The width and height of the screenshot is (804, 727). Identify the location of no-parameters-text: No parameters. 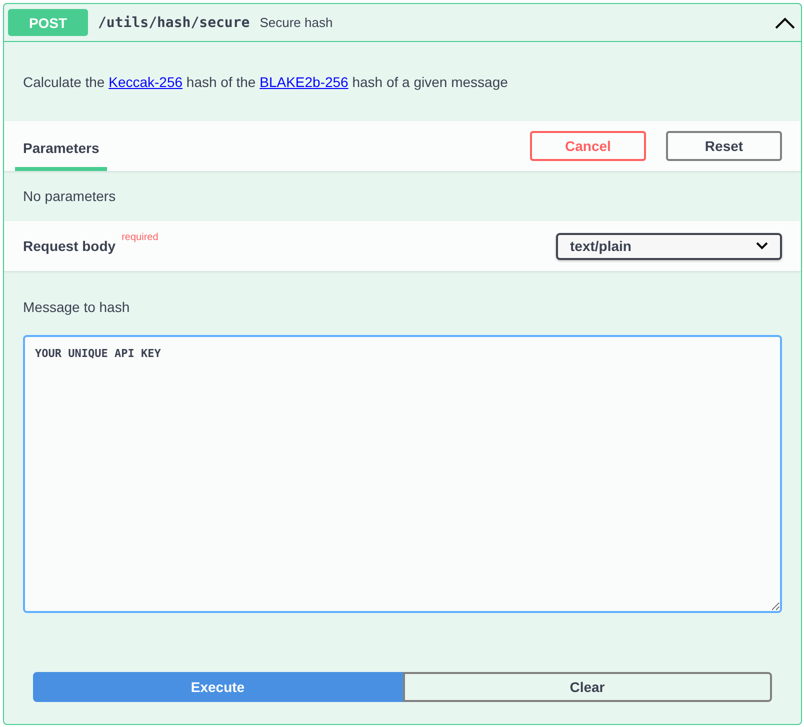
(69, 196).